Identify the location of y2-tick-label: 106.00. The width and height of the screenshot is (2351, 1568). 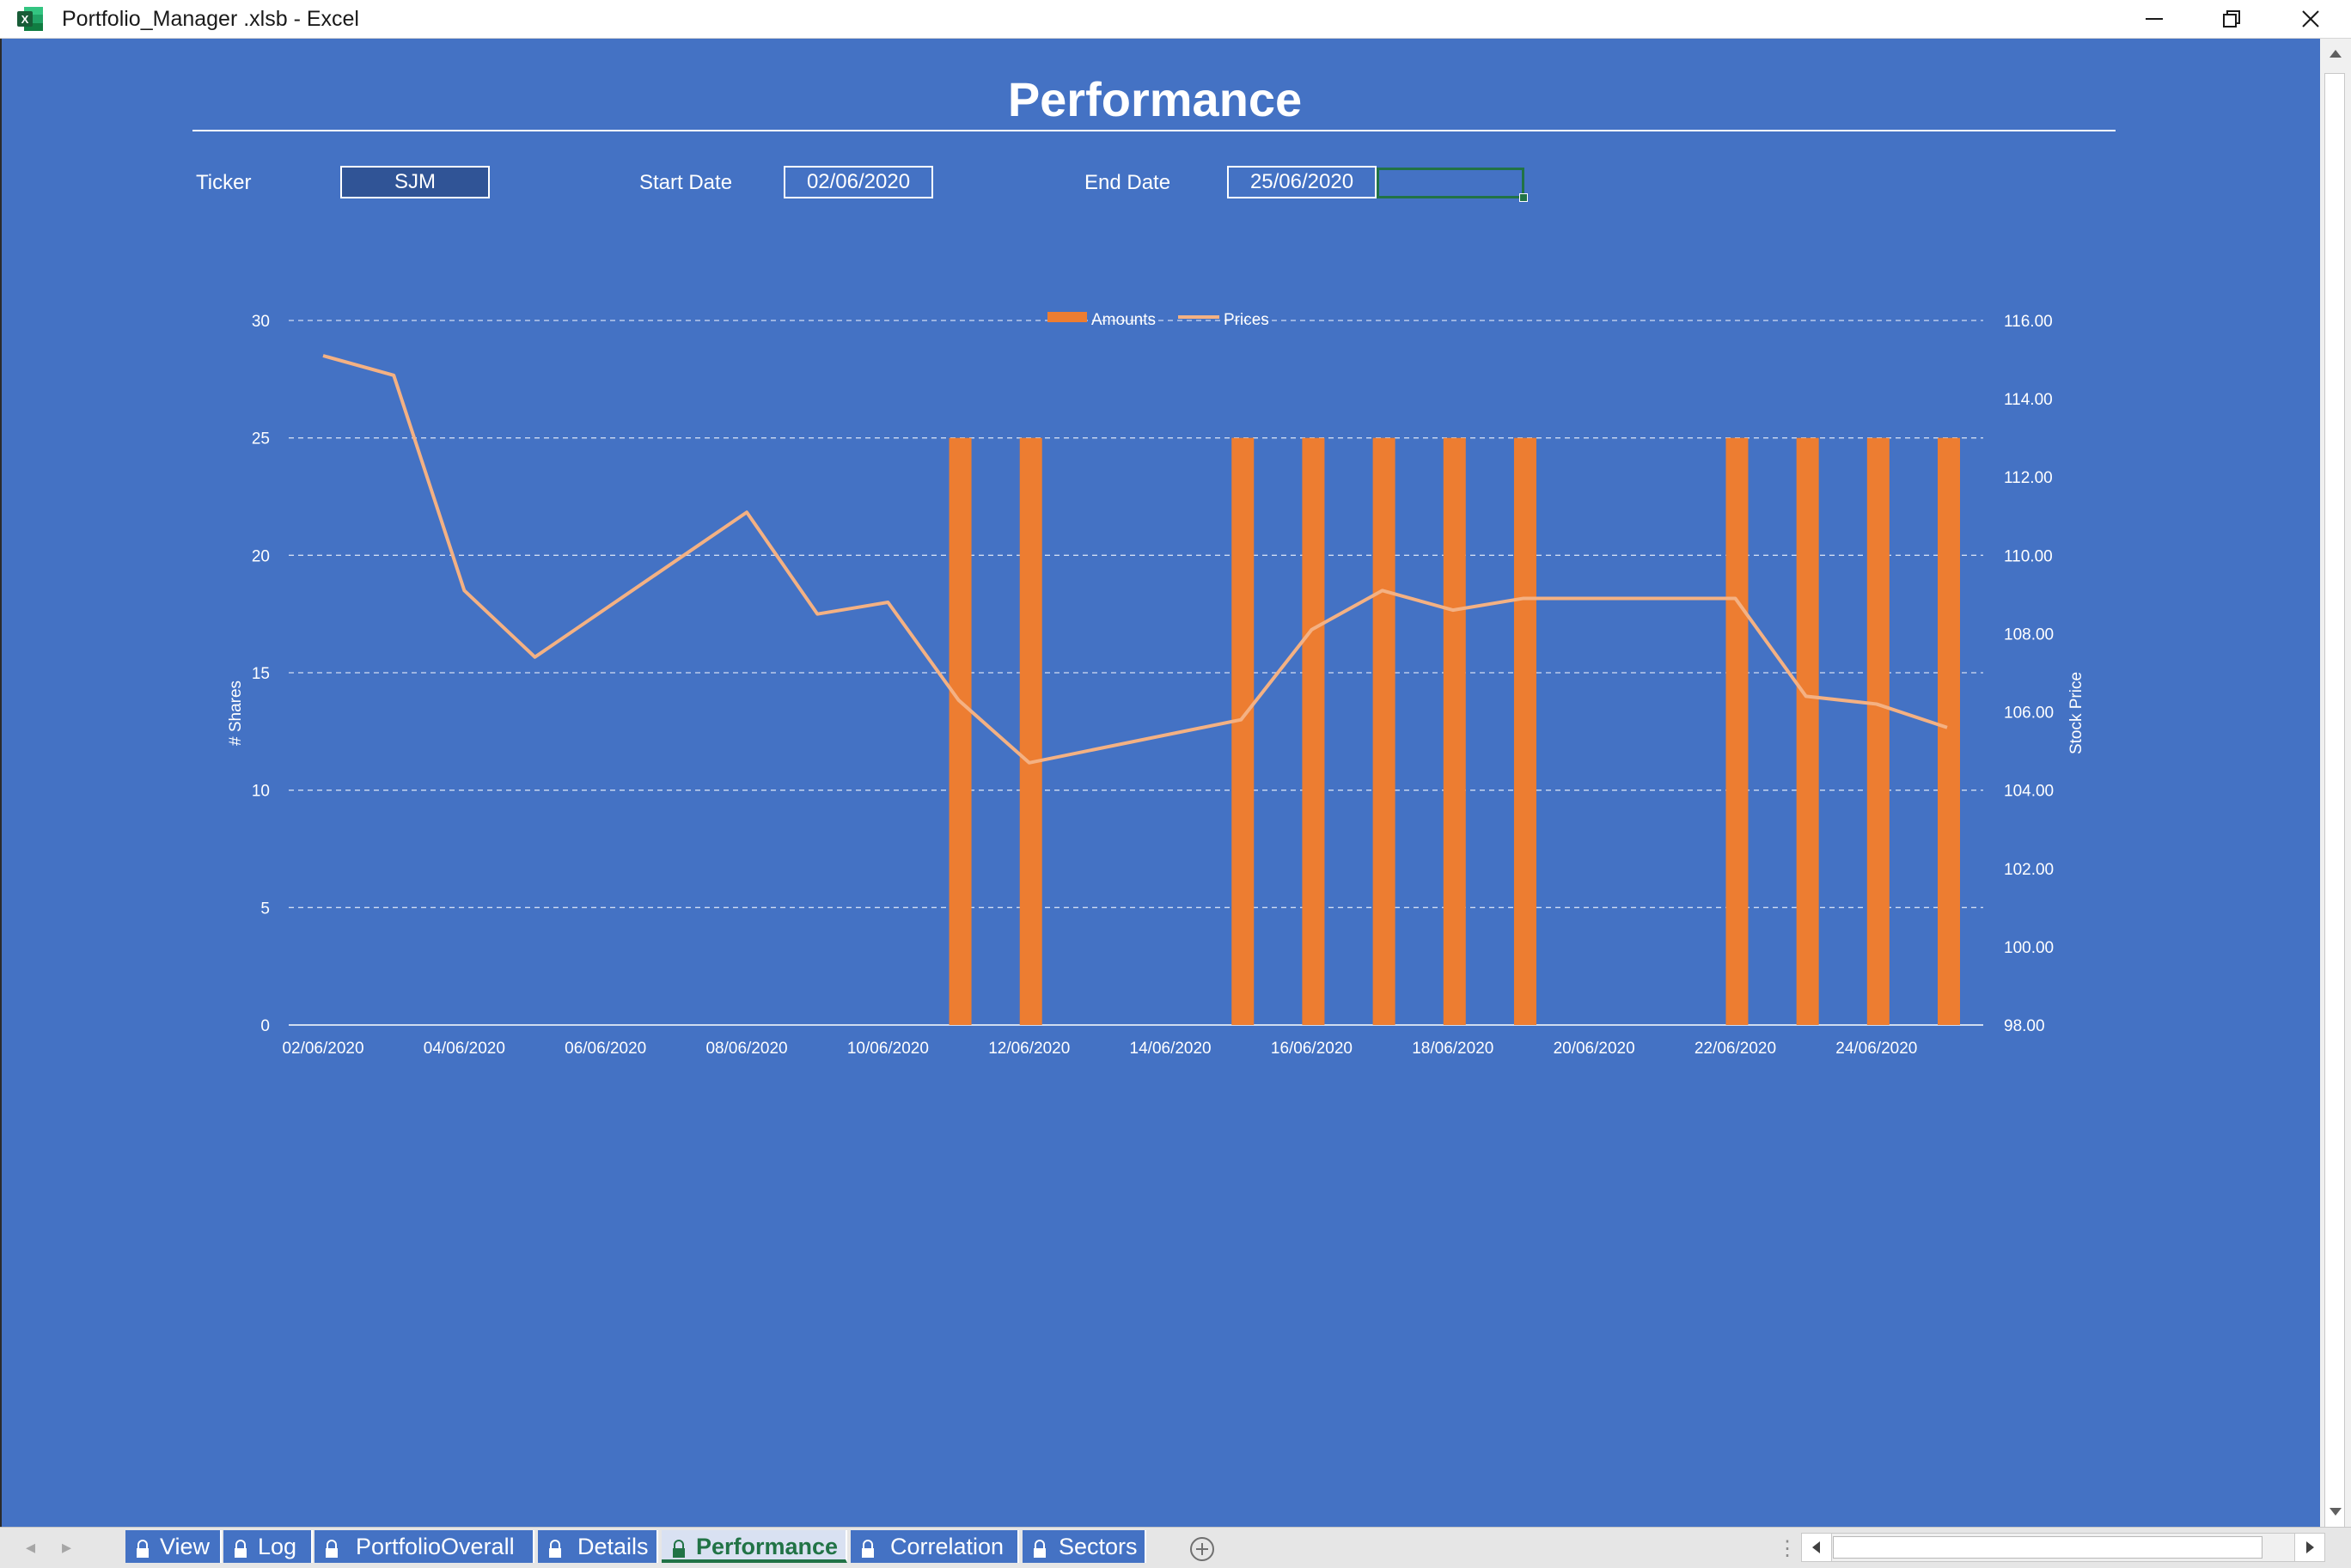
(2029, 714).